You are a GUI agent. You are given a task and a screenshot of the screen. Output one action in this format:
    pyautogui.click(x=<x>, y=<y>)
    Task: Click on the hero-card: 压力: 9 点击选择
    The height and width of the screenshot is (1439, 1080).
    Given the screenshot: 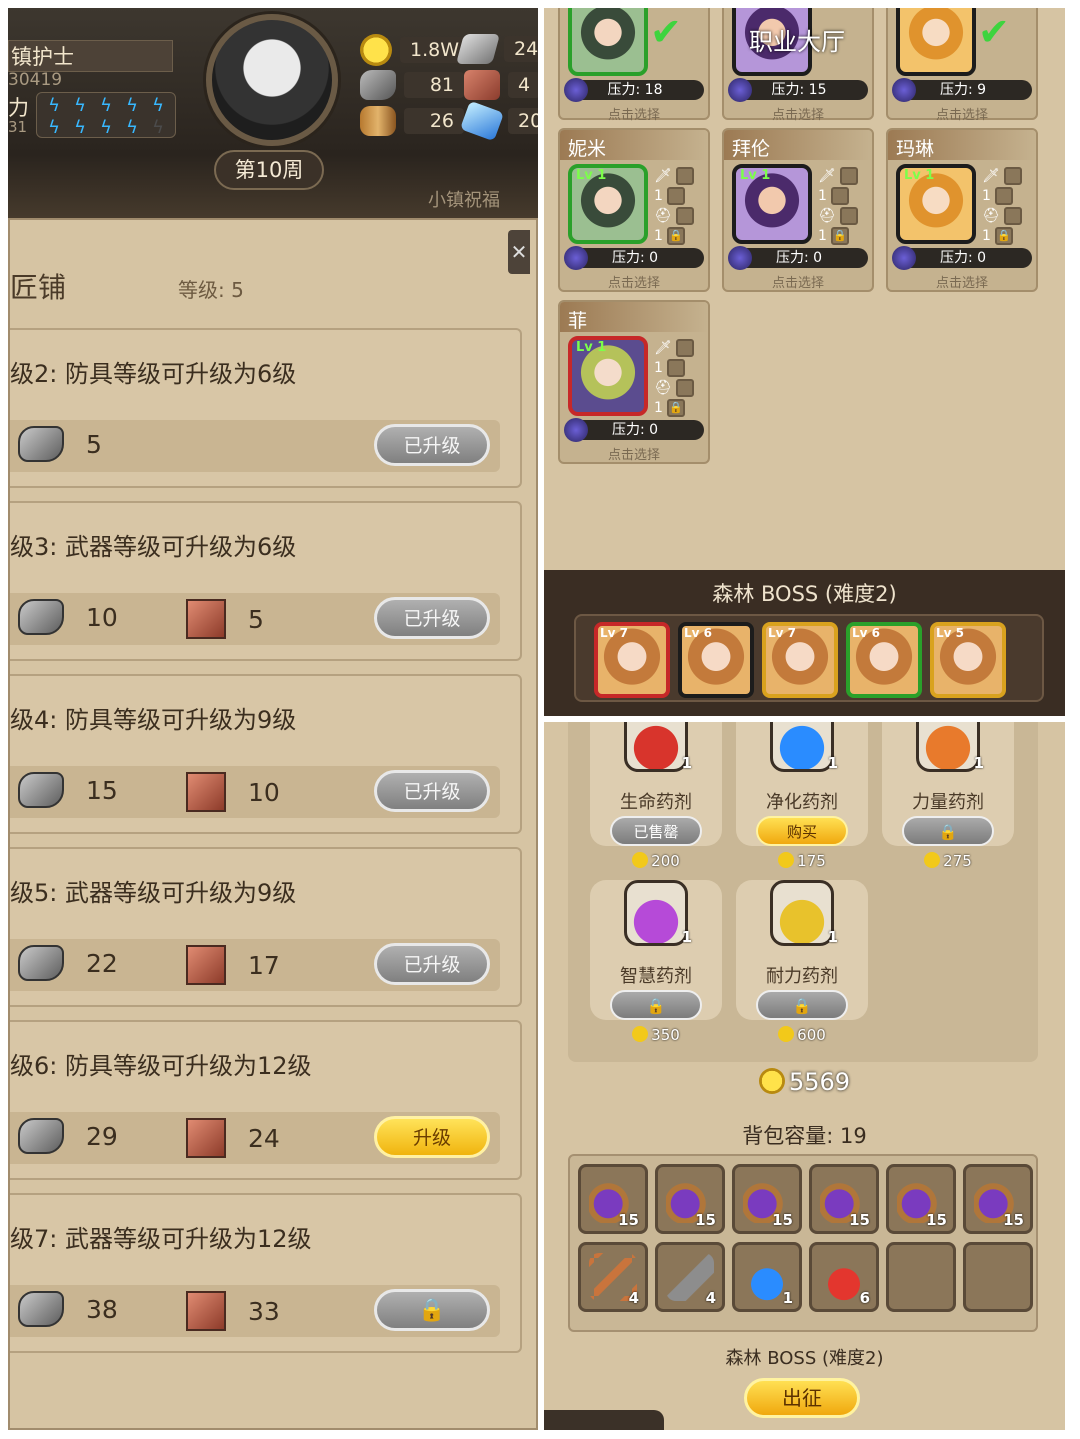 What is the action you would take?
    pyautogui.click(x=962, y=65)
    